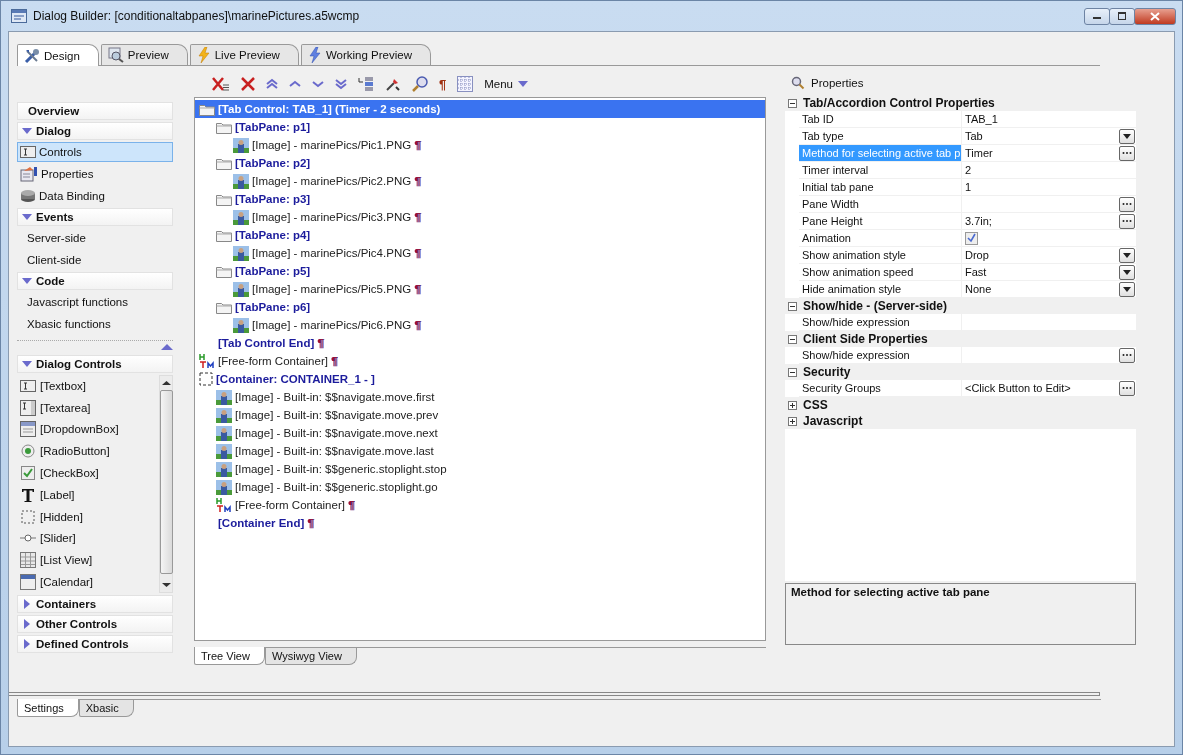  What do you see at coordinates (480, 325) in the screenshot?
I see `tree-node: [Image] - marinePics/Pic6.PNG ¶` at bounding box center [480, 325].